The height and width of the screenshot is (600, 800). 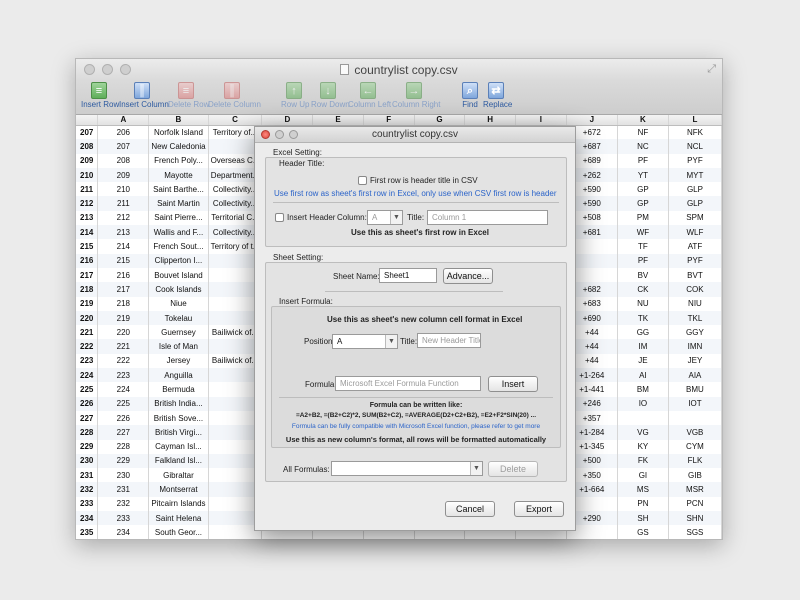 I want to click on row-up-button: ↑ Row Up, so click(x=295, y=95).